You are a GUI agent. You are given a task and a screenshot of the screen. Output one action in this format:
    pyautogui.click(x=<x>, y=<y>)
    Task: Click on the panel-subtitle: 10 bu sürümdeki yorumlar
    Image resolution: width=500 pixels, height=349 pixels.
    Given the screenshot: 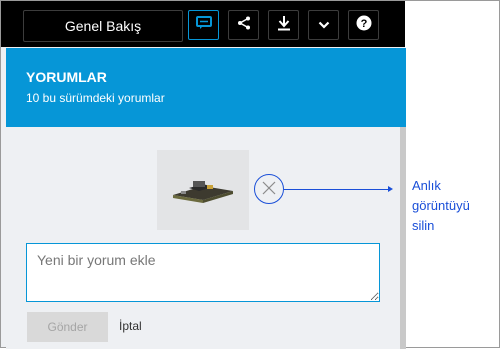 What is the action you would take?
    pyautogui.click(x=95, y=98)
    